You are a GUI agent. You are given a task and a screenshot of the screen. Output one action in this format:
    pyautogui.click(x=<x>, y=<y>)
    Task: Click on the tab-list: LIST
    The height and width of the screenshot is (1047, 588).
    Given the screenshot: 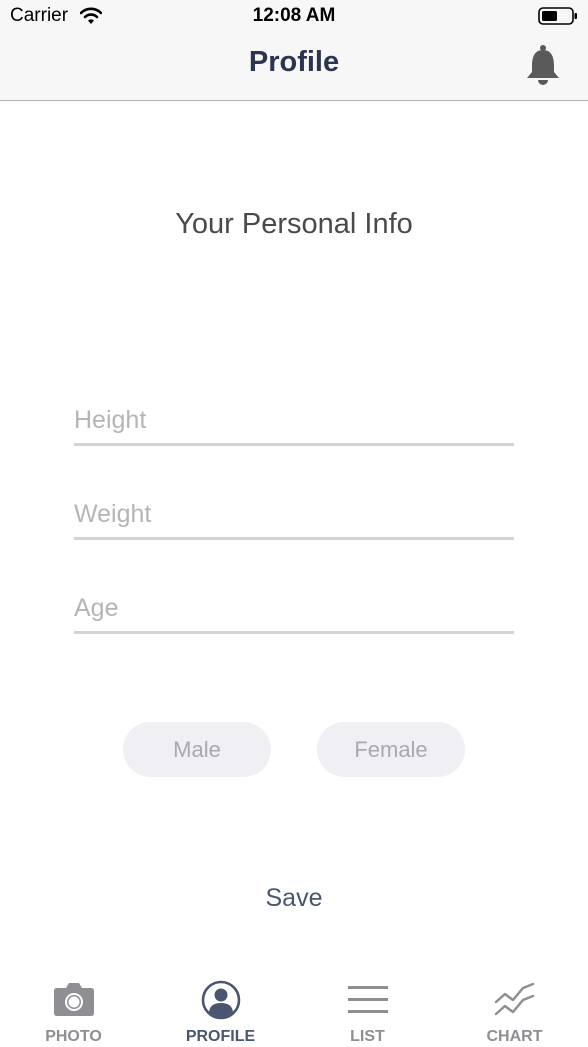 What is the action you would take?
    pyautogui.click(x=367, y=1007)
    